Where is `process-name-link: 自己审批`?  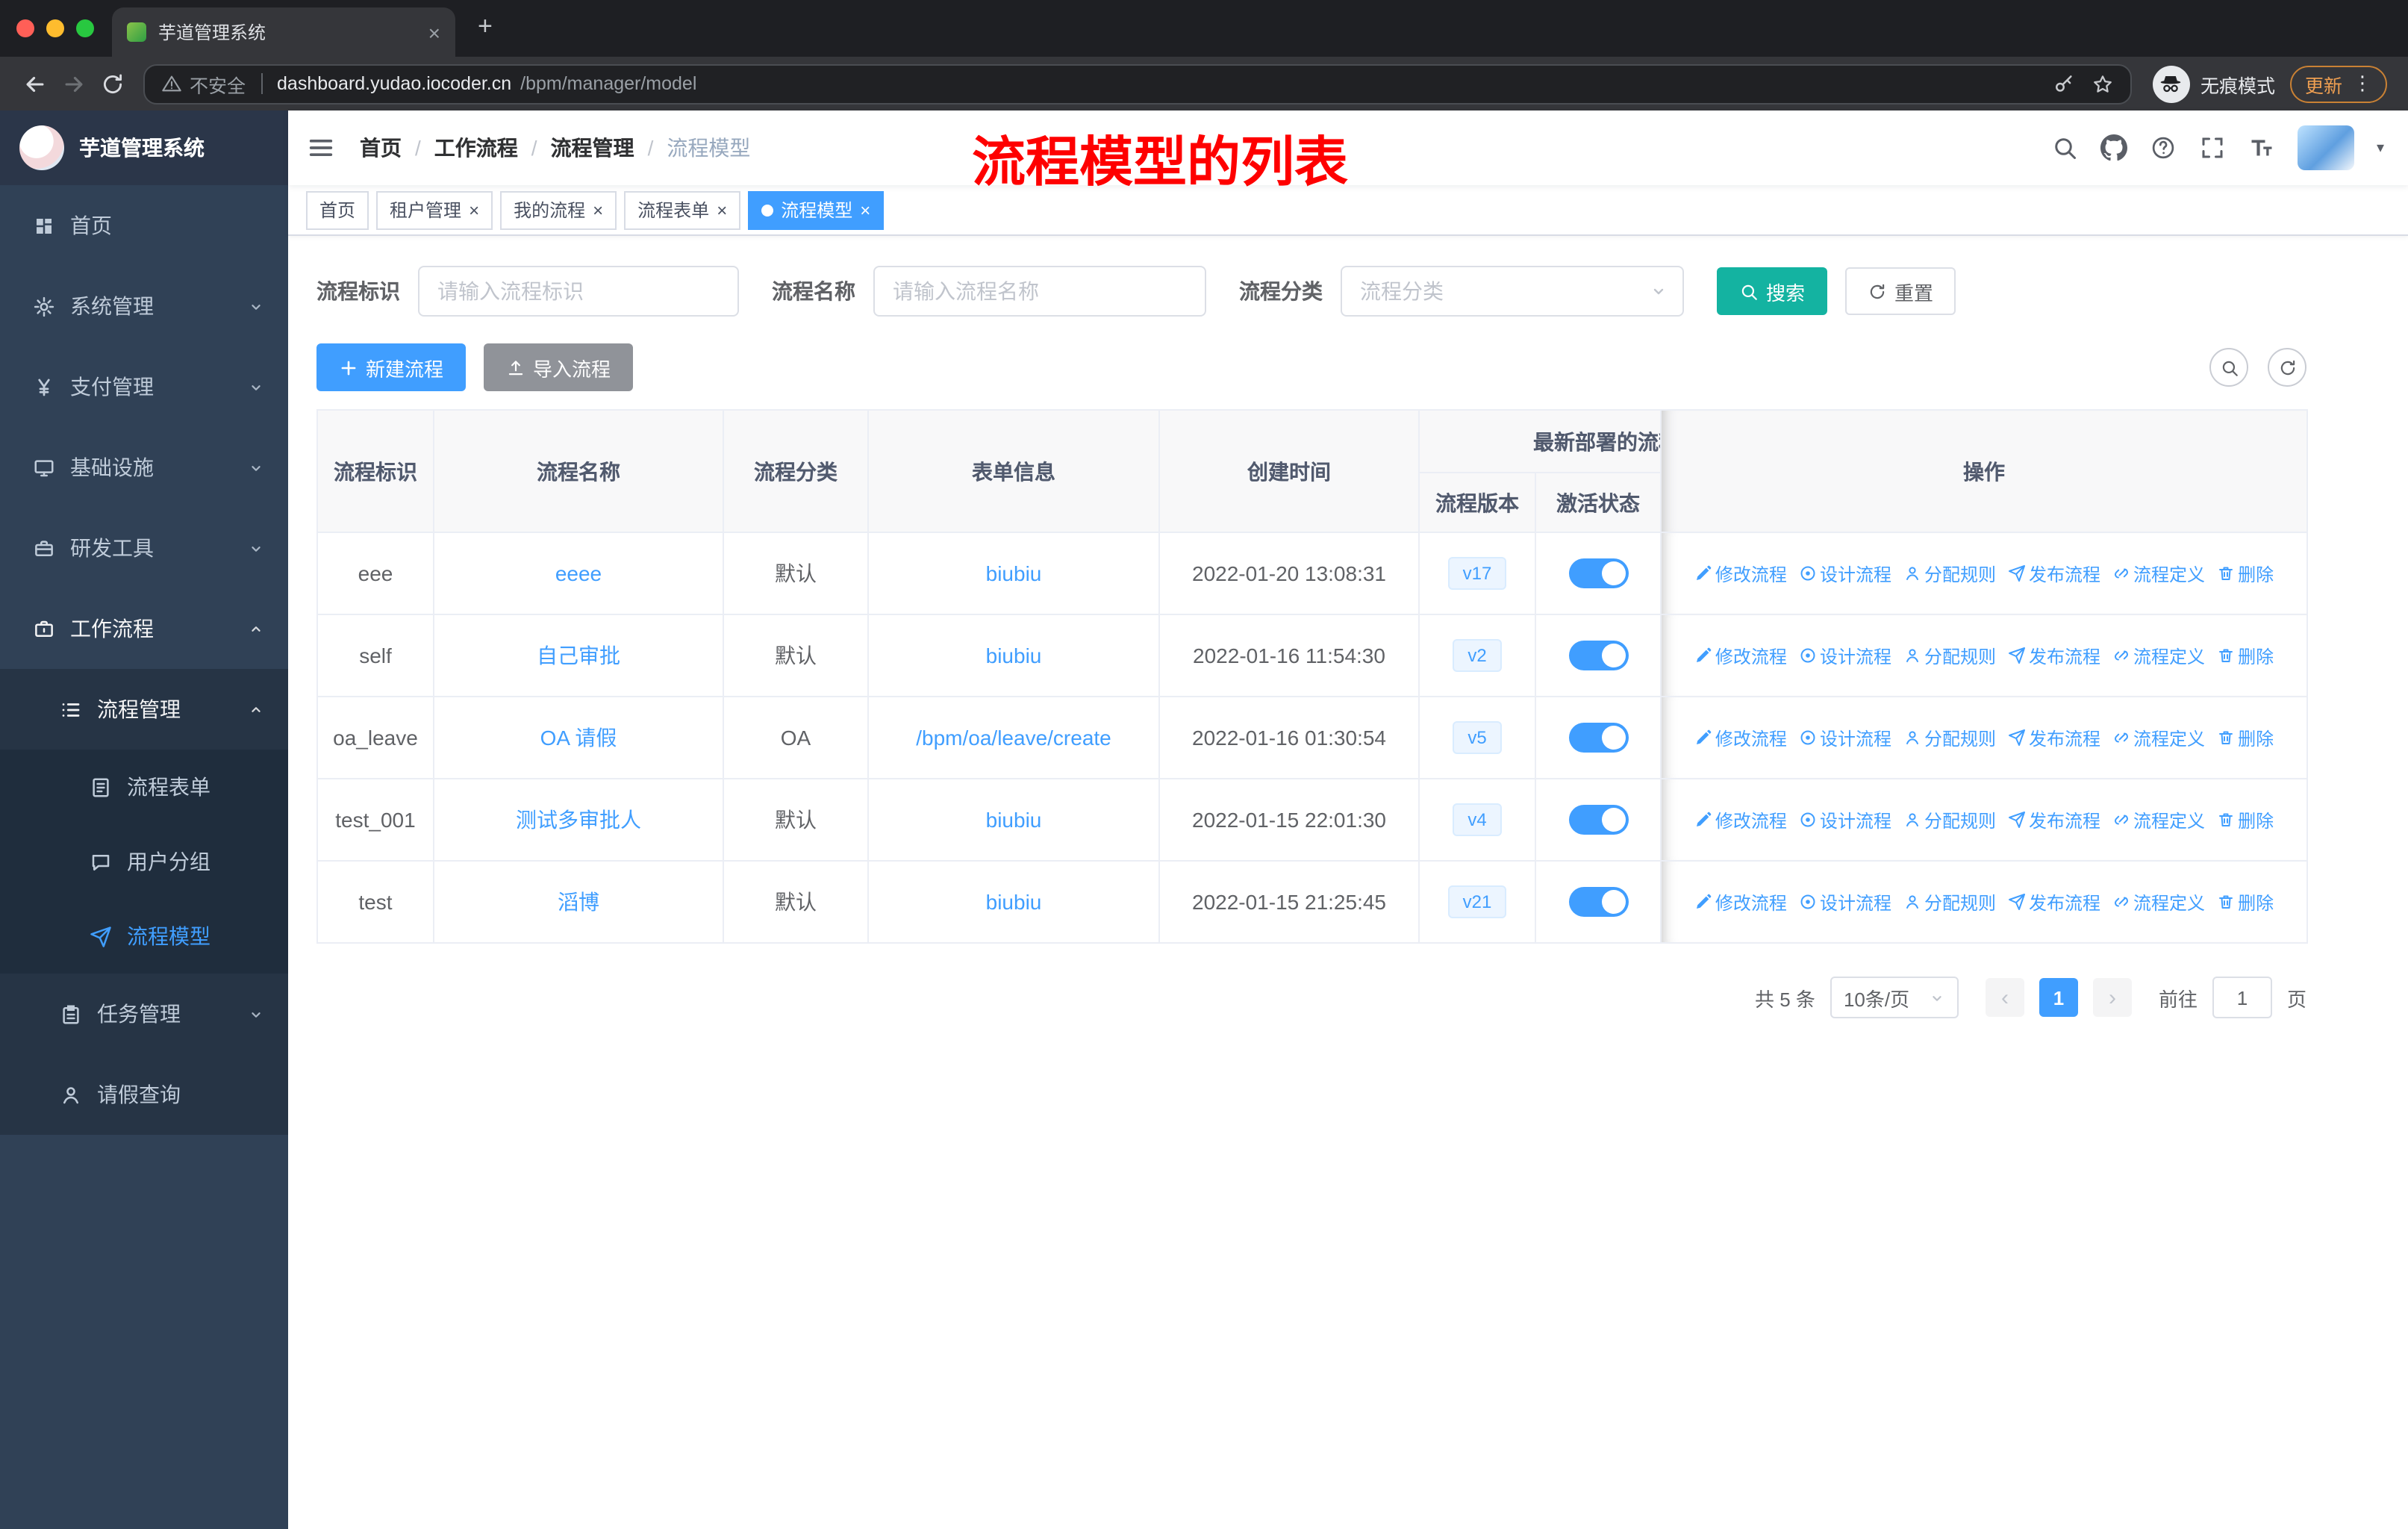
process-name-link: 自己审批 is located at coordinates (578, 656).